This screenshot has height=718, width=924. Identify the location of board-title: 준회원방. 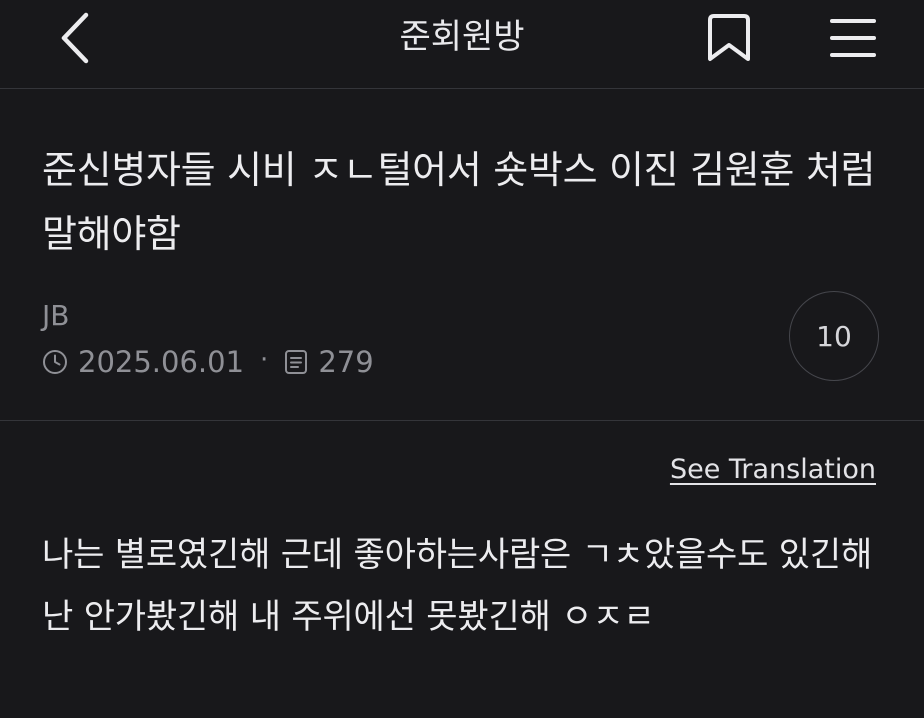
(462, 37).